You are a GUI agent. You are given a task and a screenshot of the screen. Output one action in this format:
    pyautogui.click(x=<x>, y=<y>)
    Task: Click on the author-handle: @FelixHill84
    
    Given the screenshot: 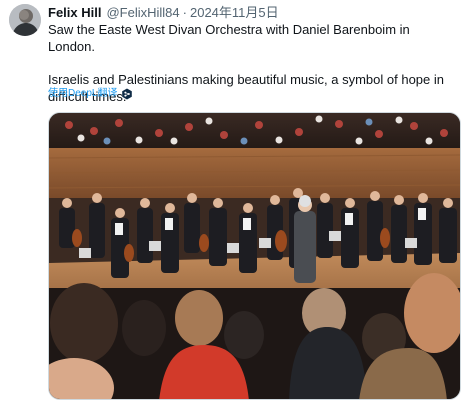 What is the action you would take?
    pyautogui.click(x=142, y=13)
    